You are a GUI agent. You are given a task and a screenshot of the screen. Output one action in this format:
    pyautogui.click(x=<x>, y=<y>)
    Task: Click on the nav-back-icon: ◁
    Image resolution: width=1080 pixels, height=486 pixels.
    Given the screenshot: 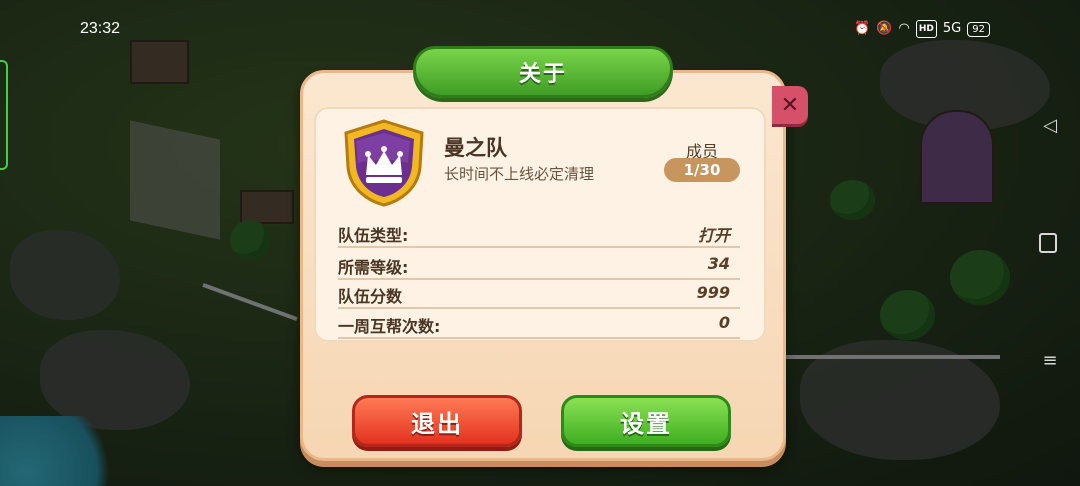 What is the action you would take?
    pyautogui.click(x=1050, y=125)
    